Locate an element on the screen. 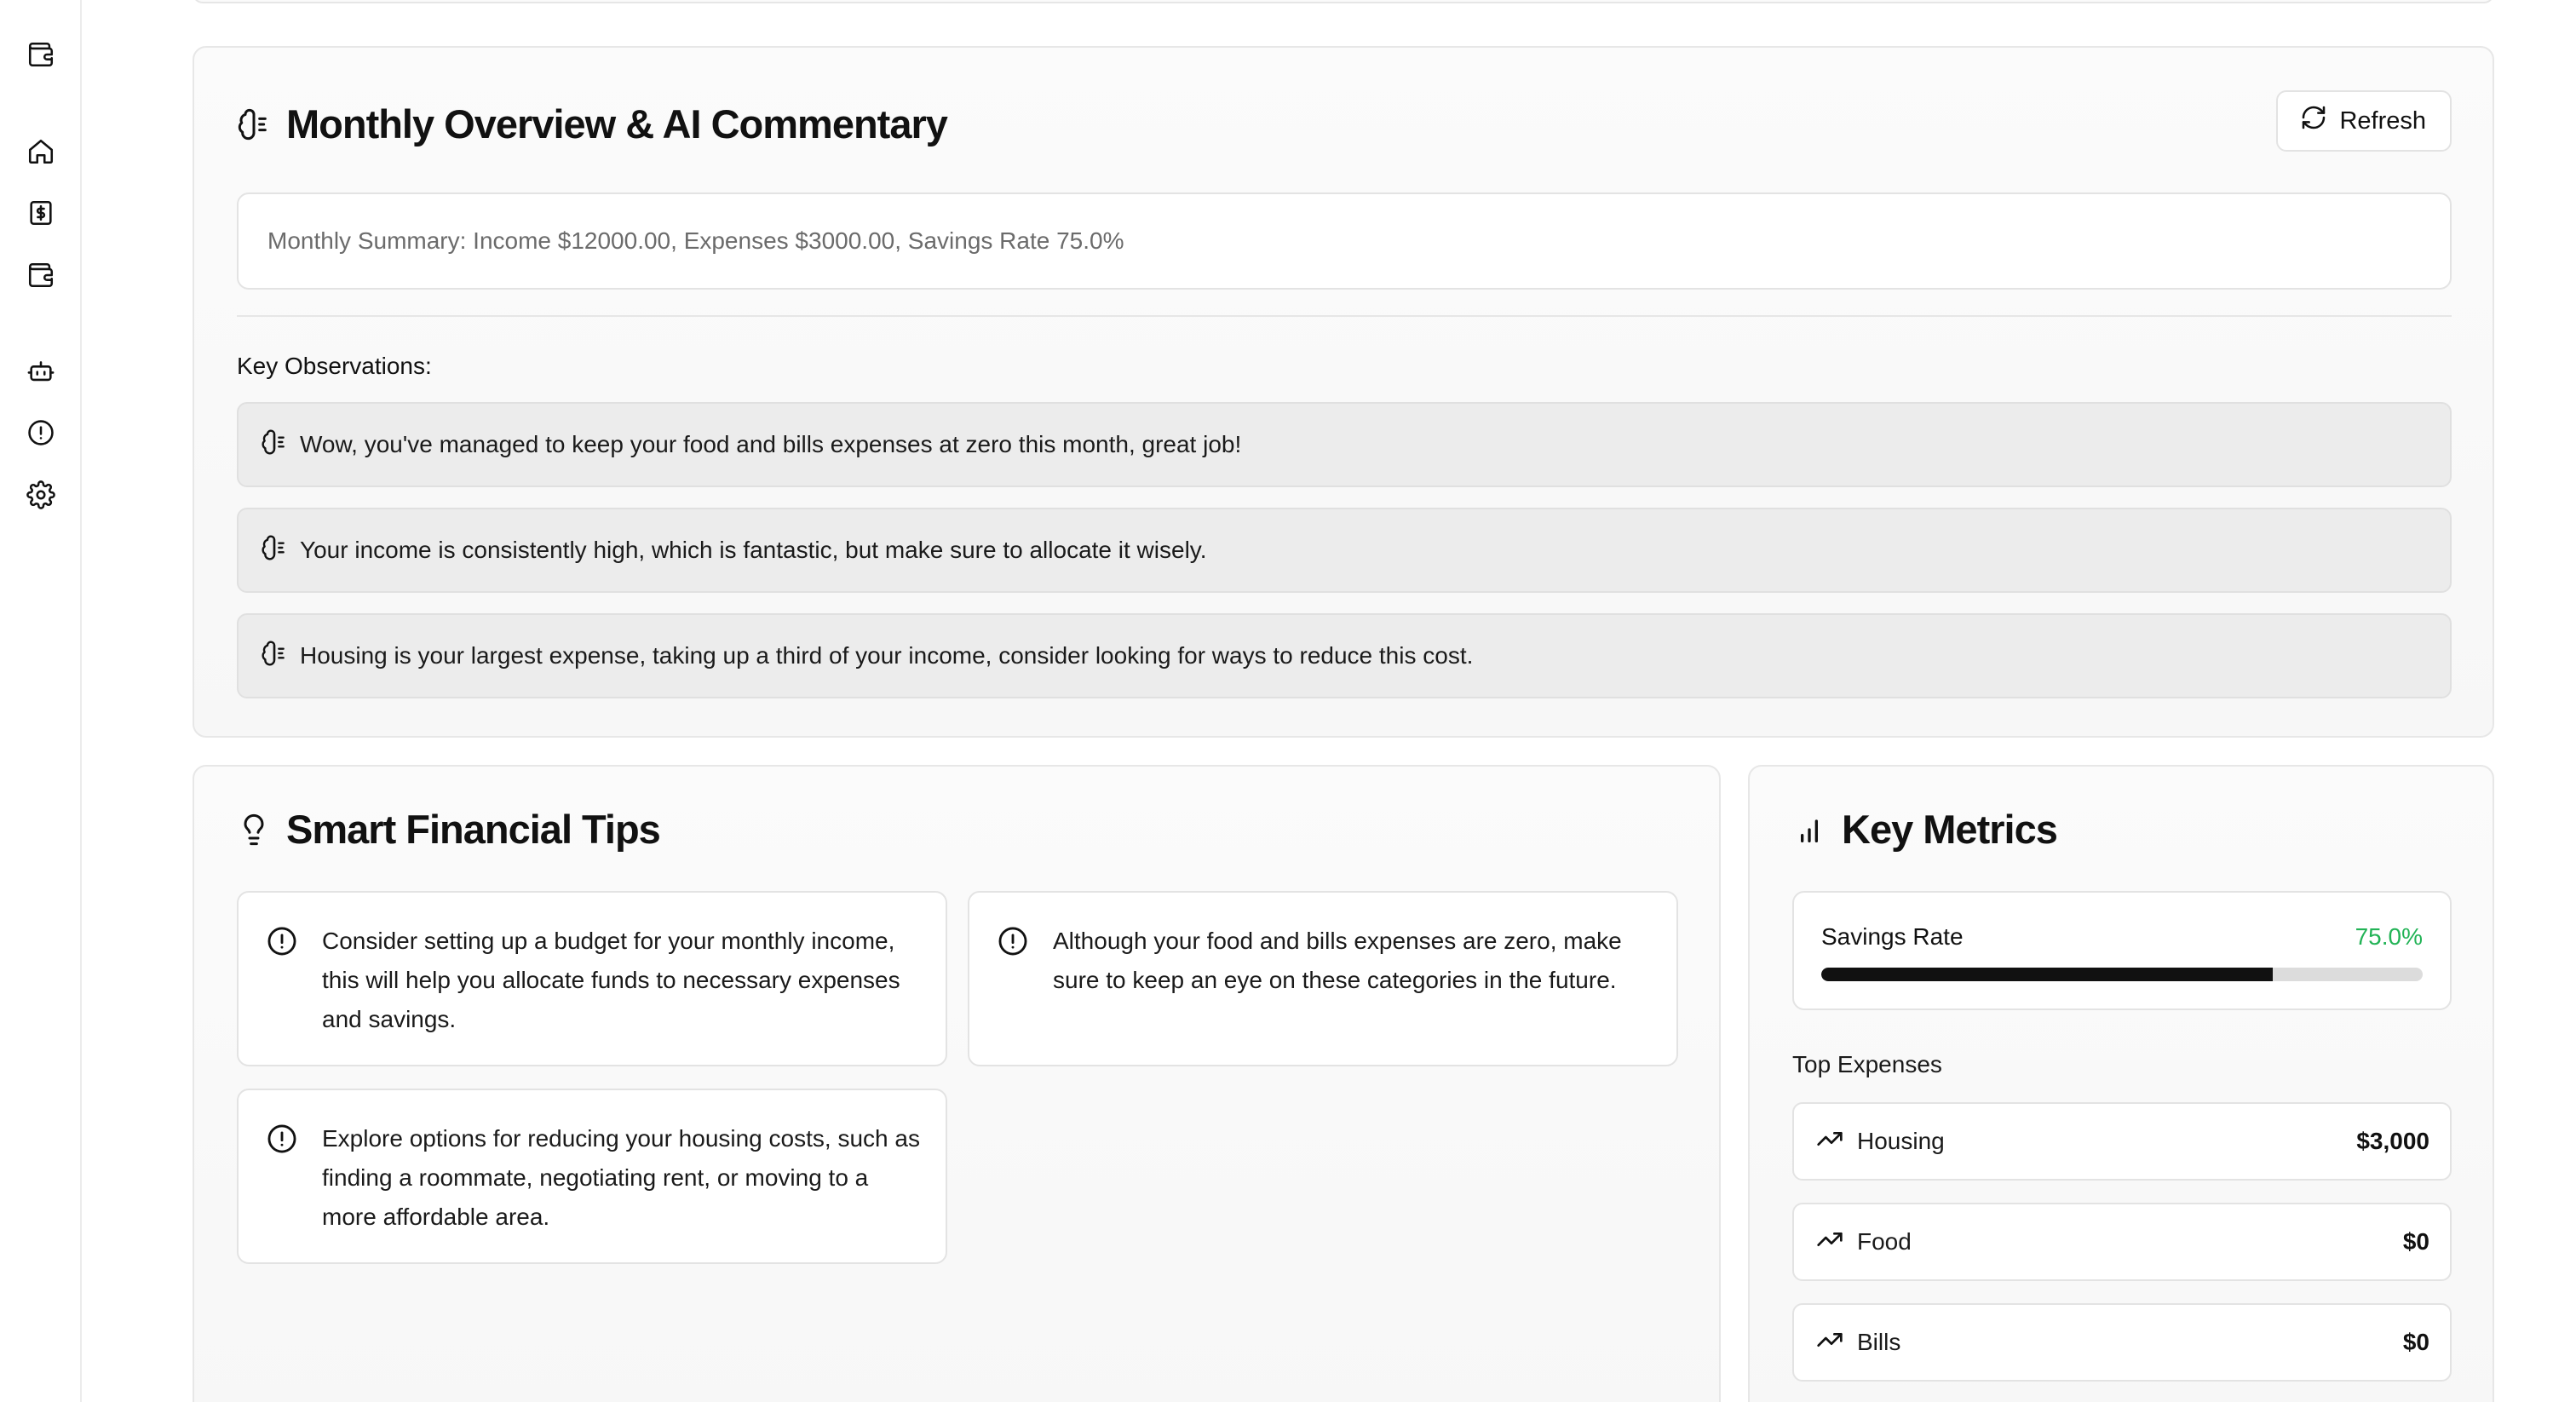 This screenshot has width=2576, height=1402. refresh-button: Refresh is located at coordinates (2364, 121).